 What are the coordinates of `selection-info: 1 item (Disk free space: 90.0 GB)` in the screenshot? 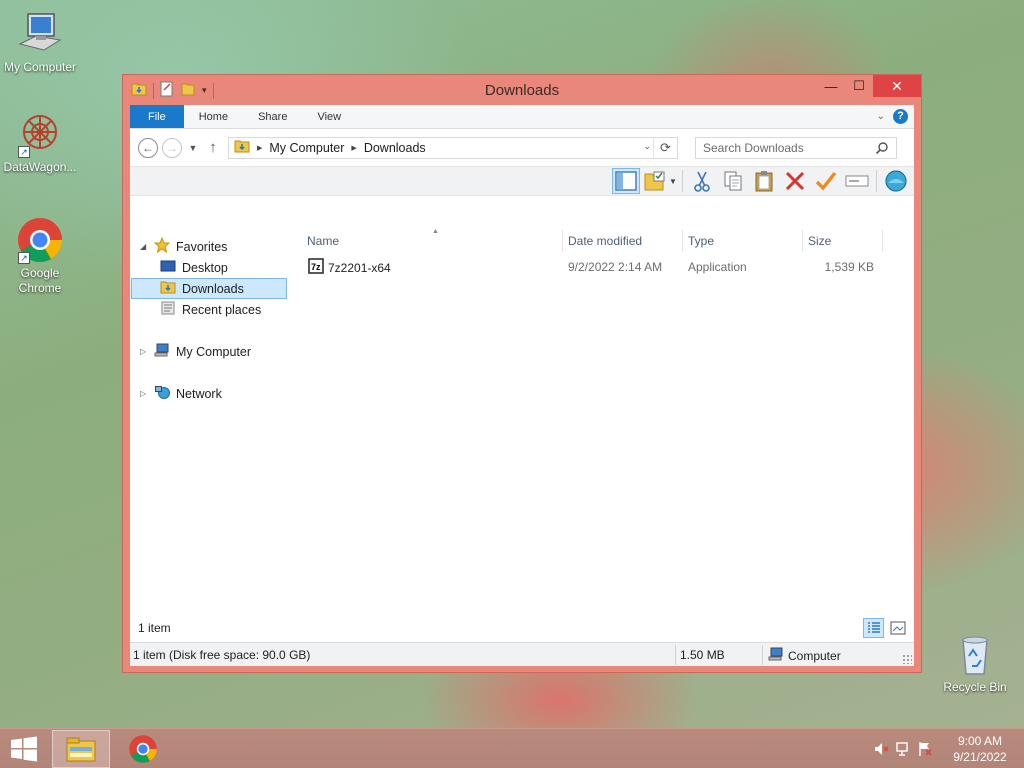 It's located at (222, 655).